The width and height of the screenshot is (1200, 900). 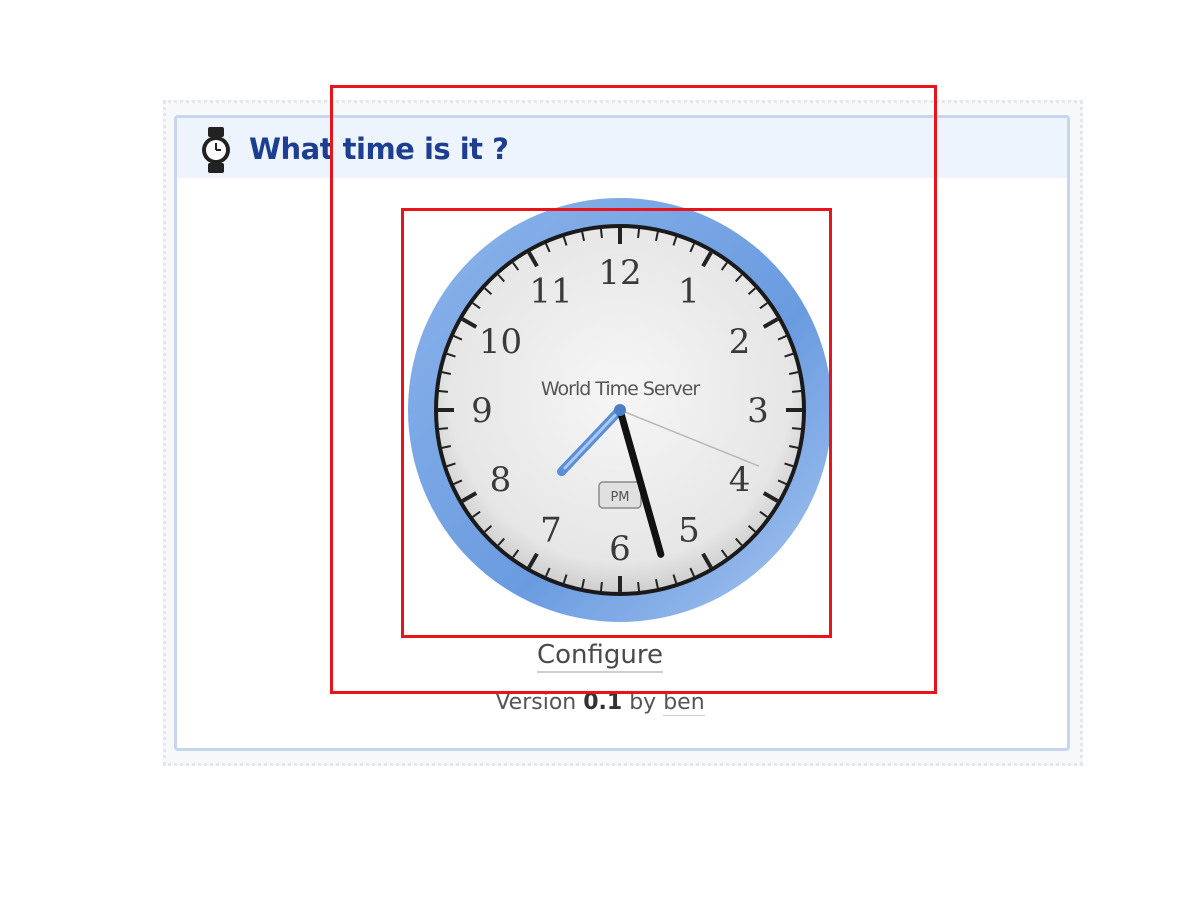 I want to click on configure-row: Configure, so click(x=600, y=656).